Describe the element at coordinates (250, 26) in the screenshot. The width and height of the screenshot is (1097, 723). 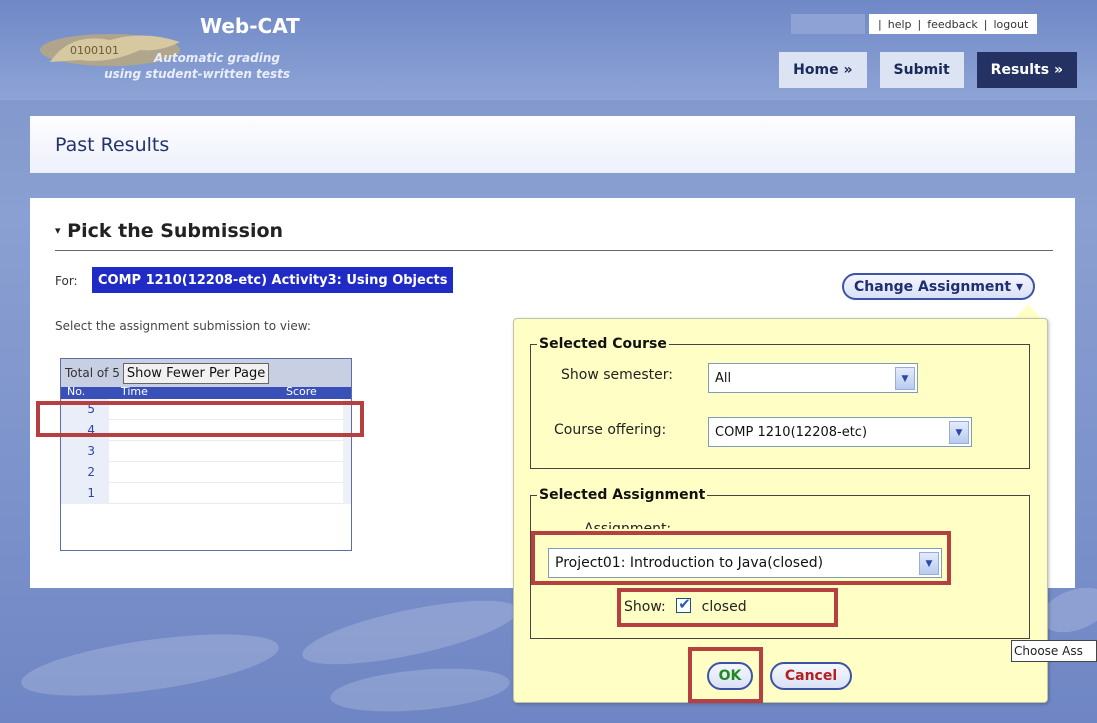
I see `app-name: Web-CAT` at that location.